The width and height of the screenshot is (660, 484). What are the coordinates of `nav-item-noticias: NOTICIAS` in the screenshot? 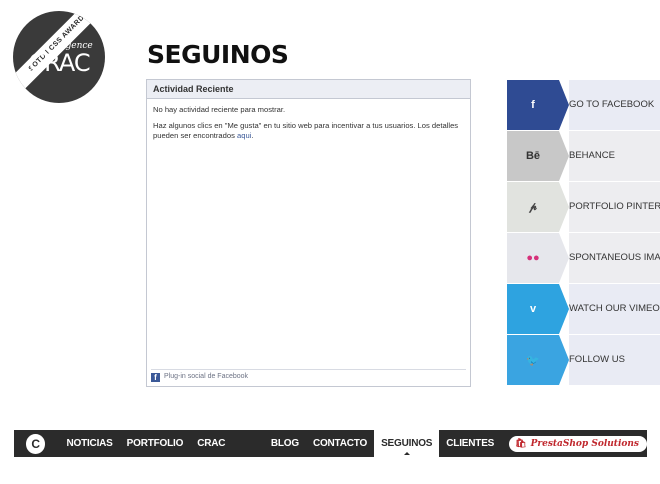 It's located at (89, 443).